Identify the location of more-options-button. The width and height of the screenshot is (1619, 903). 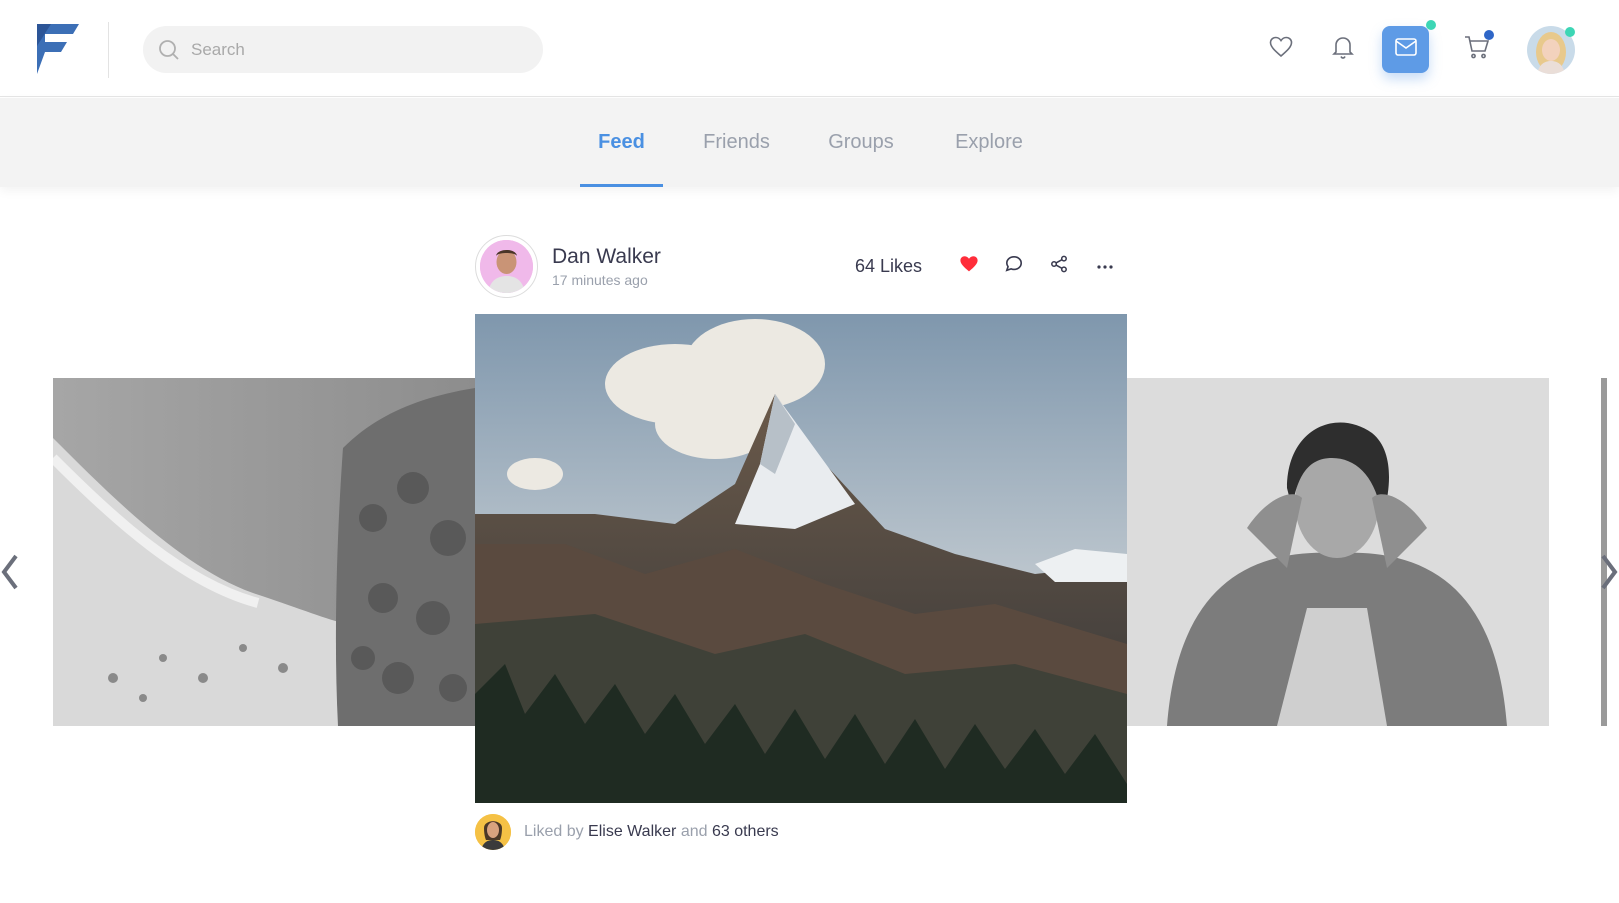
(1105, 266).